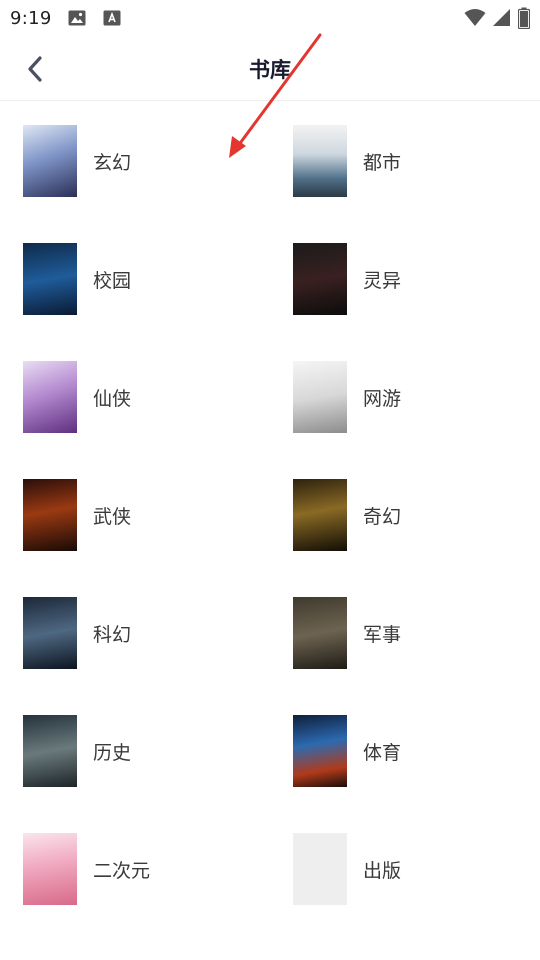 The width and height of the screenshot is (540, 960). I want to click on category-item: 体育, so click(413, 751).